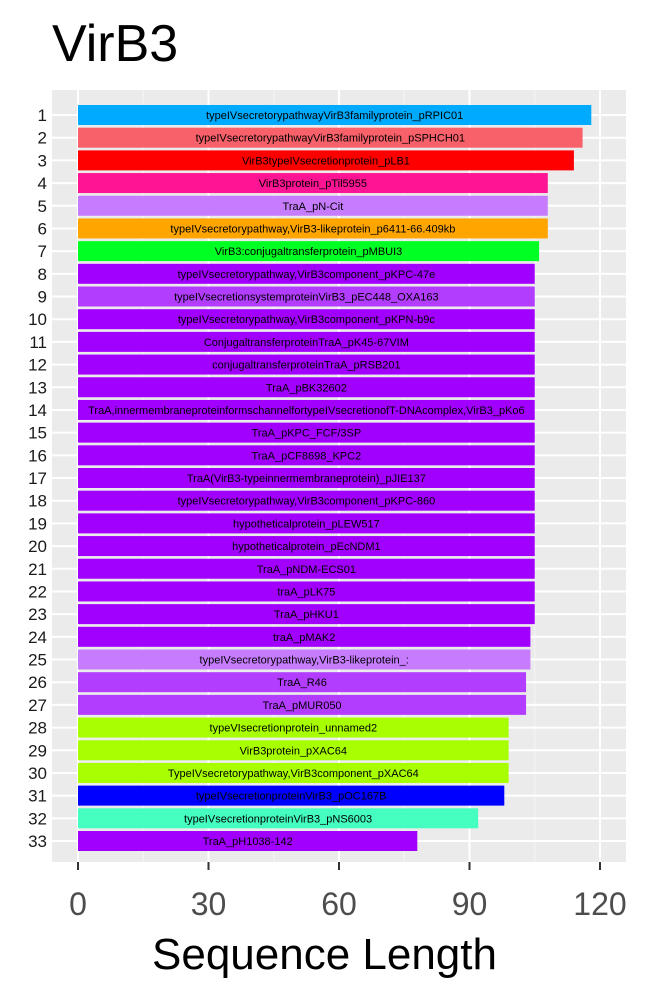 The width and height of the screenshot is (649, 1003). What do you see at coordinates (37, 750) in the screenshot?
I see `category-label: 29` at bounding box center [37, 750].